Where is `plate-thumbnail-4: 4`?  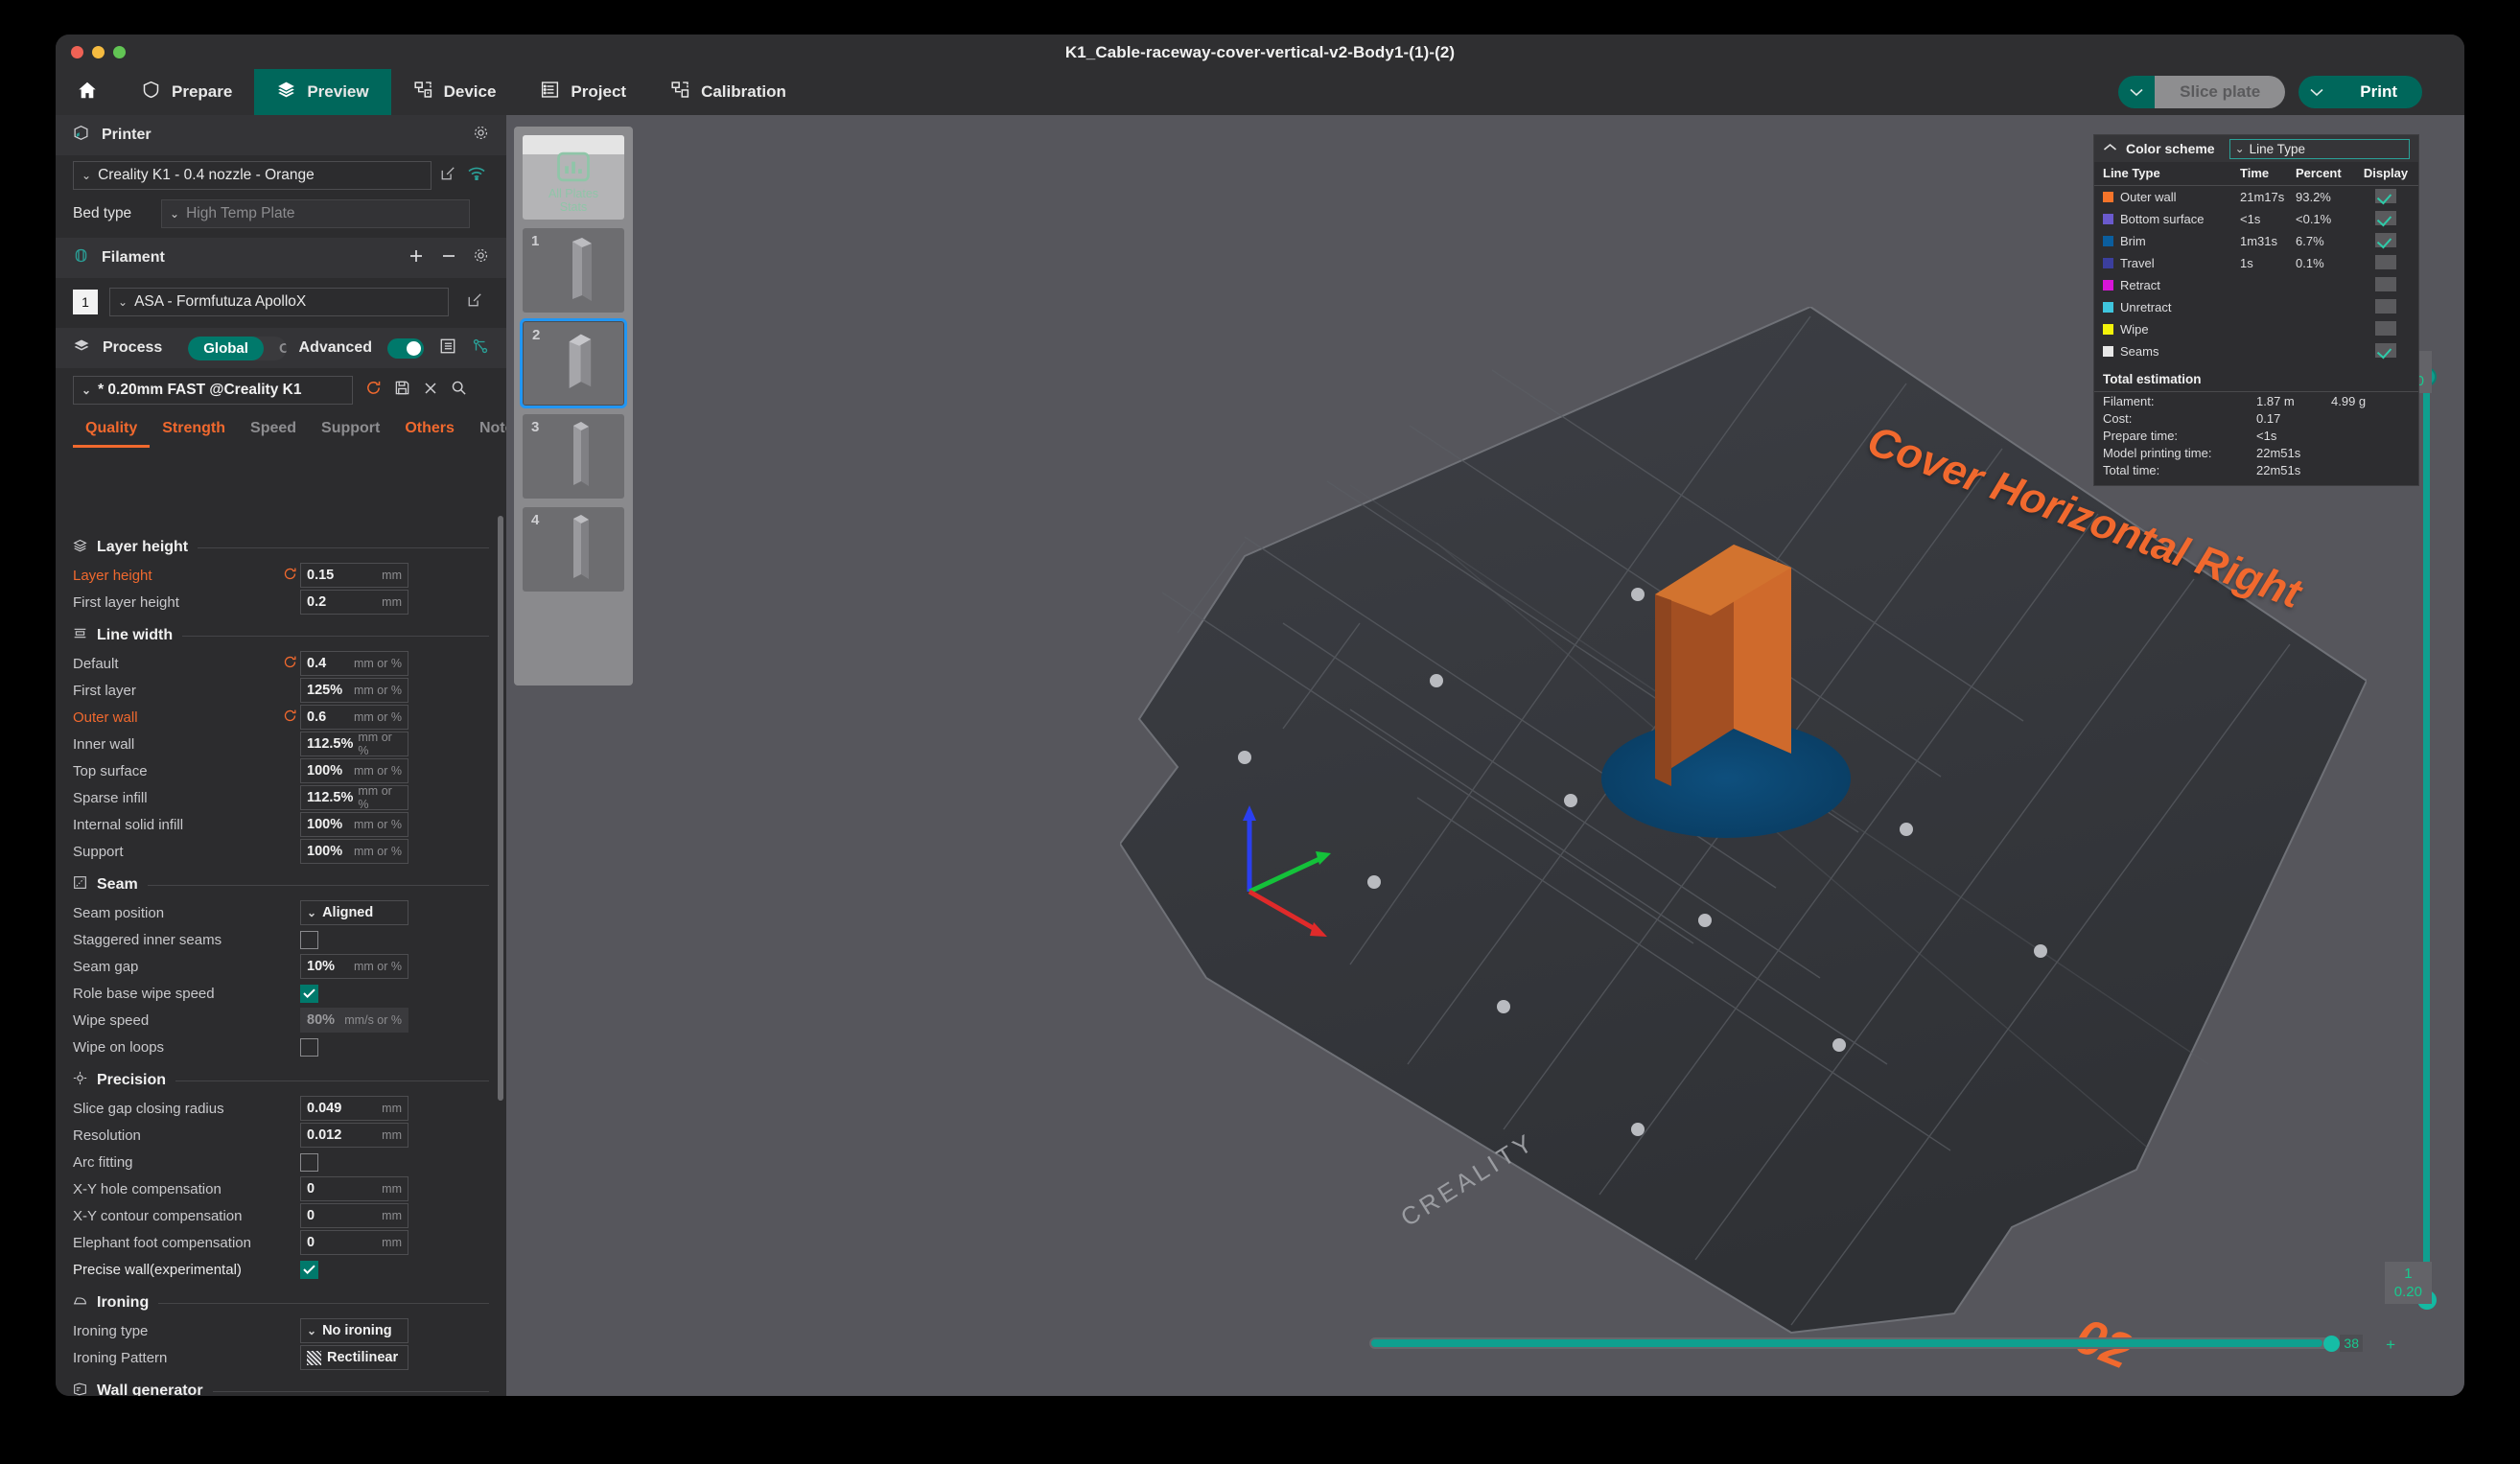
plate-thumbnail-4: 4 is located at coordinates (573, 549).